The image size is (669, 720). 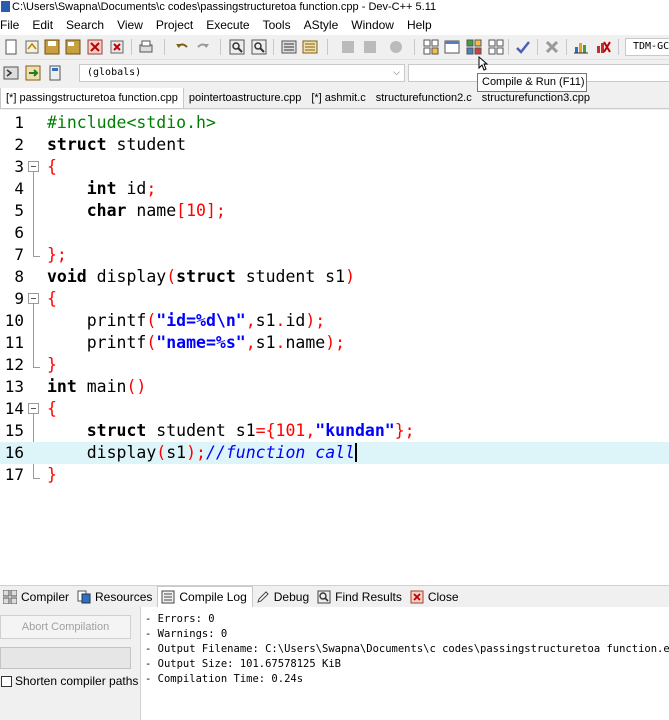 What do you see at coordinates (417, 596) in the screenshot?
I see `close-icon` at bounding box center [417, 596].